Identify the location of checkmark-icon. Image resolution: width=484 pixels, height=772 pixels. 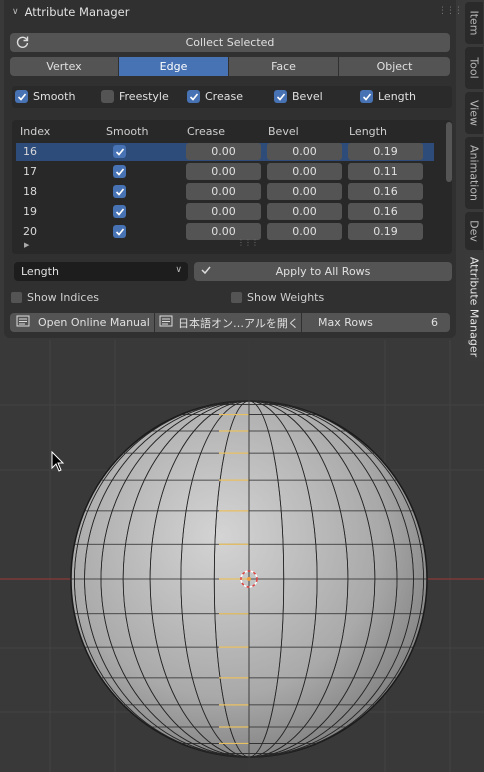
(206, 271).